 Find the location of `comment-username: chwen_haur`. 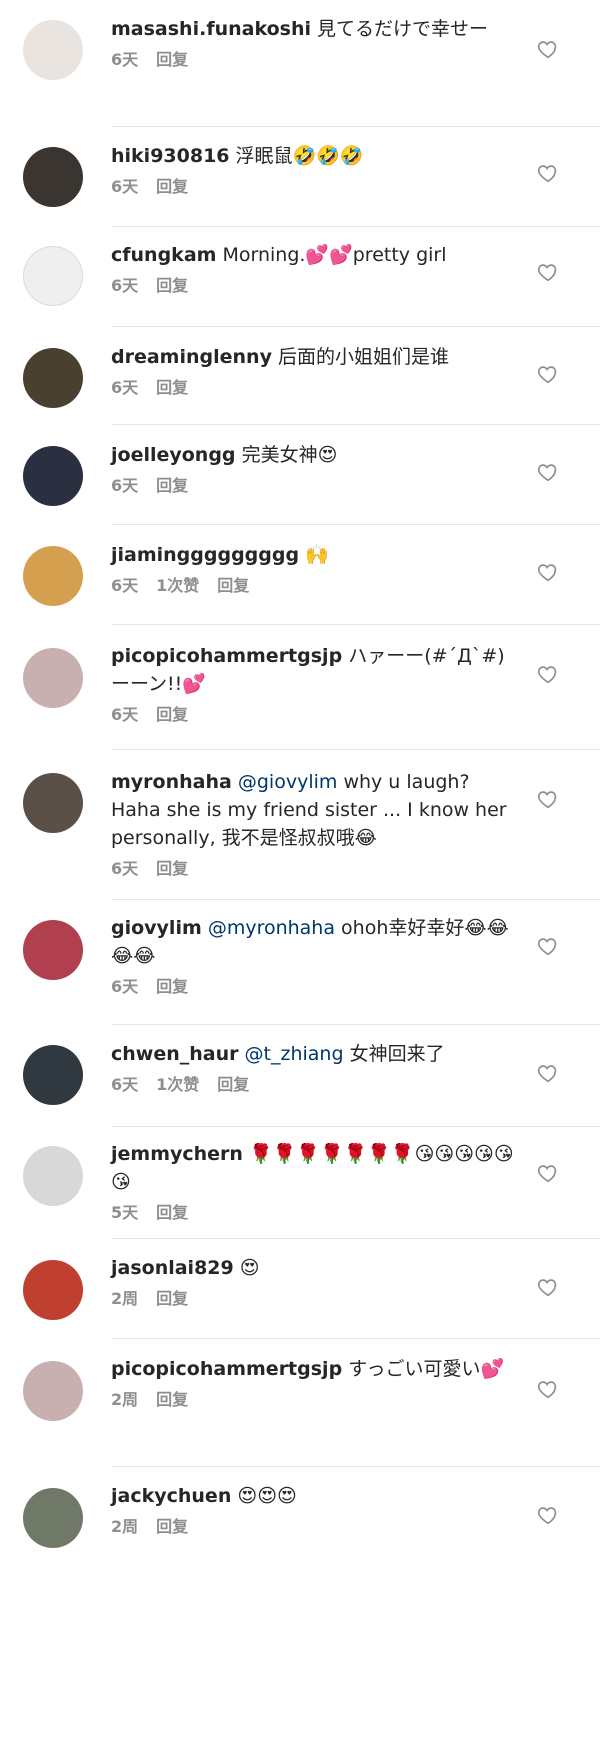

comment-username: chwen_haur is located at coordinates (175, 1054).